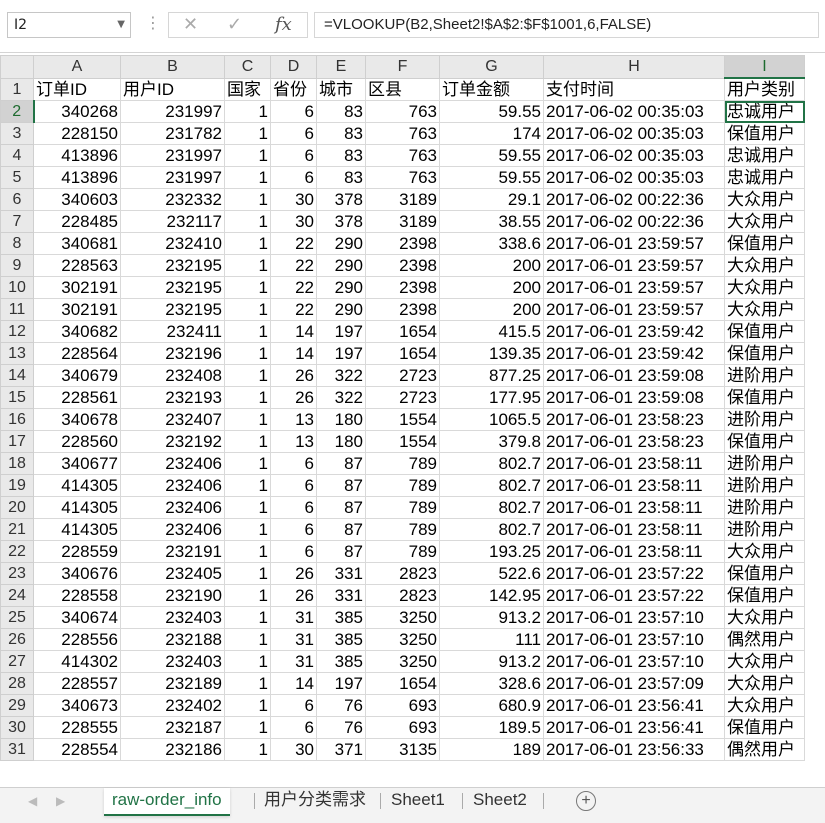 The image size is (825, 823). I want to click on insert-function-icon: fx, so click(283, 24).